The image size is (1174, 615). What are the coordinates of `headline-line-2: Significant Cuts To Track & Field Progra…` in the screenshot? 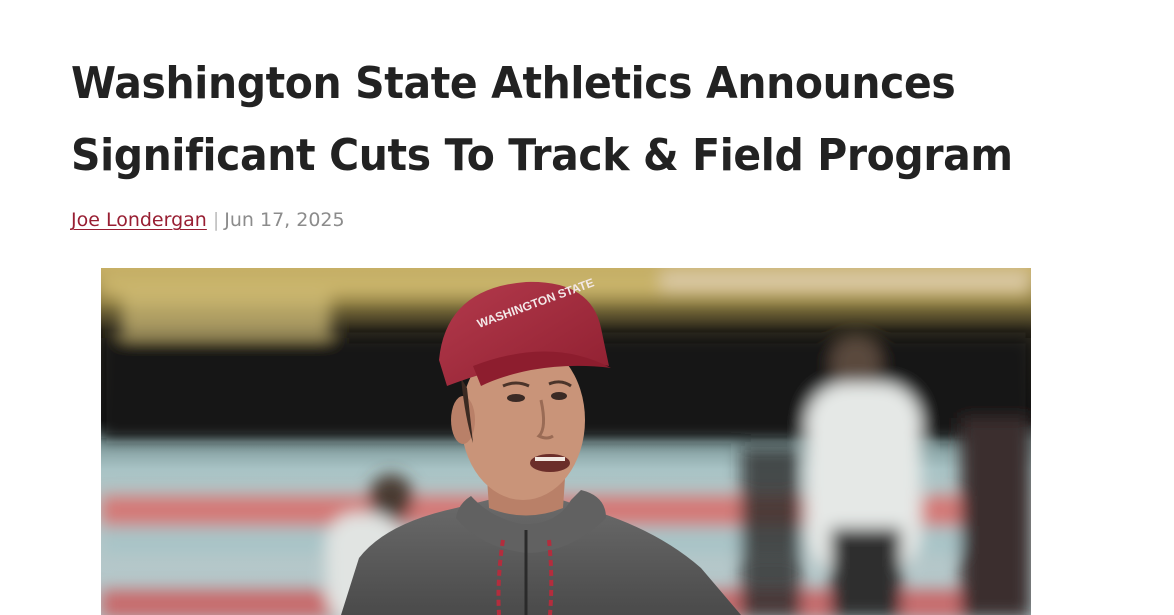 It's located at (542, 155).